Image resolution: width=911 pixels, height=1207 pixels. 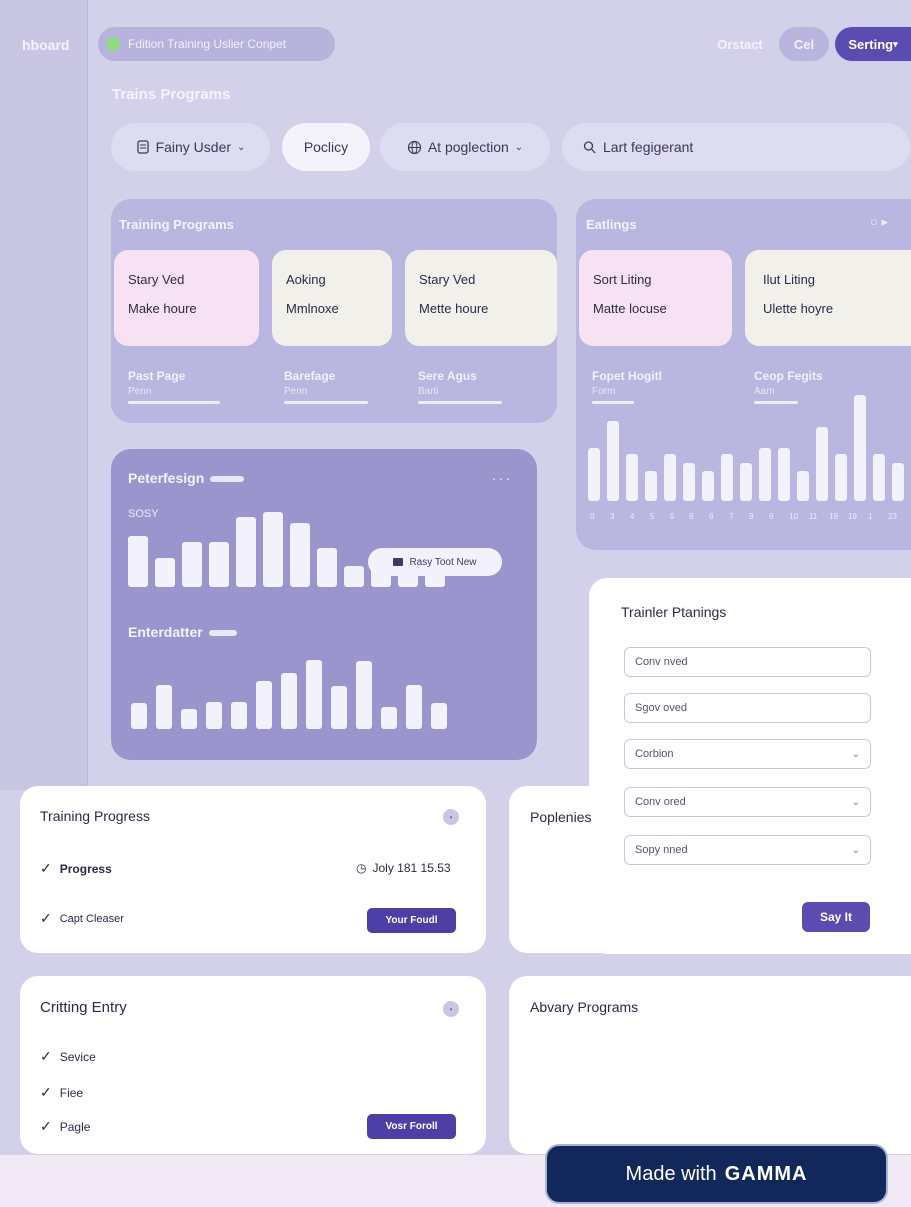 I want to click on item-label: Sevice, so click(x=77, y=1056).